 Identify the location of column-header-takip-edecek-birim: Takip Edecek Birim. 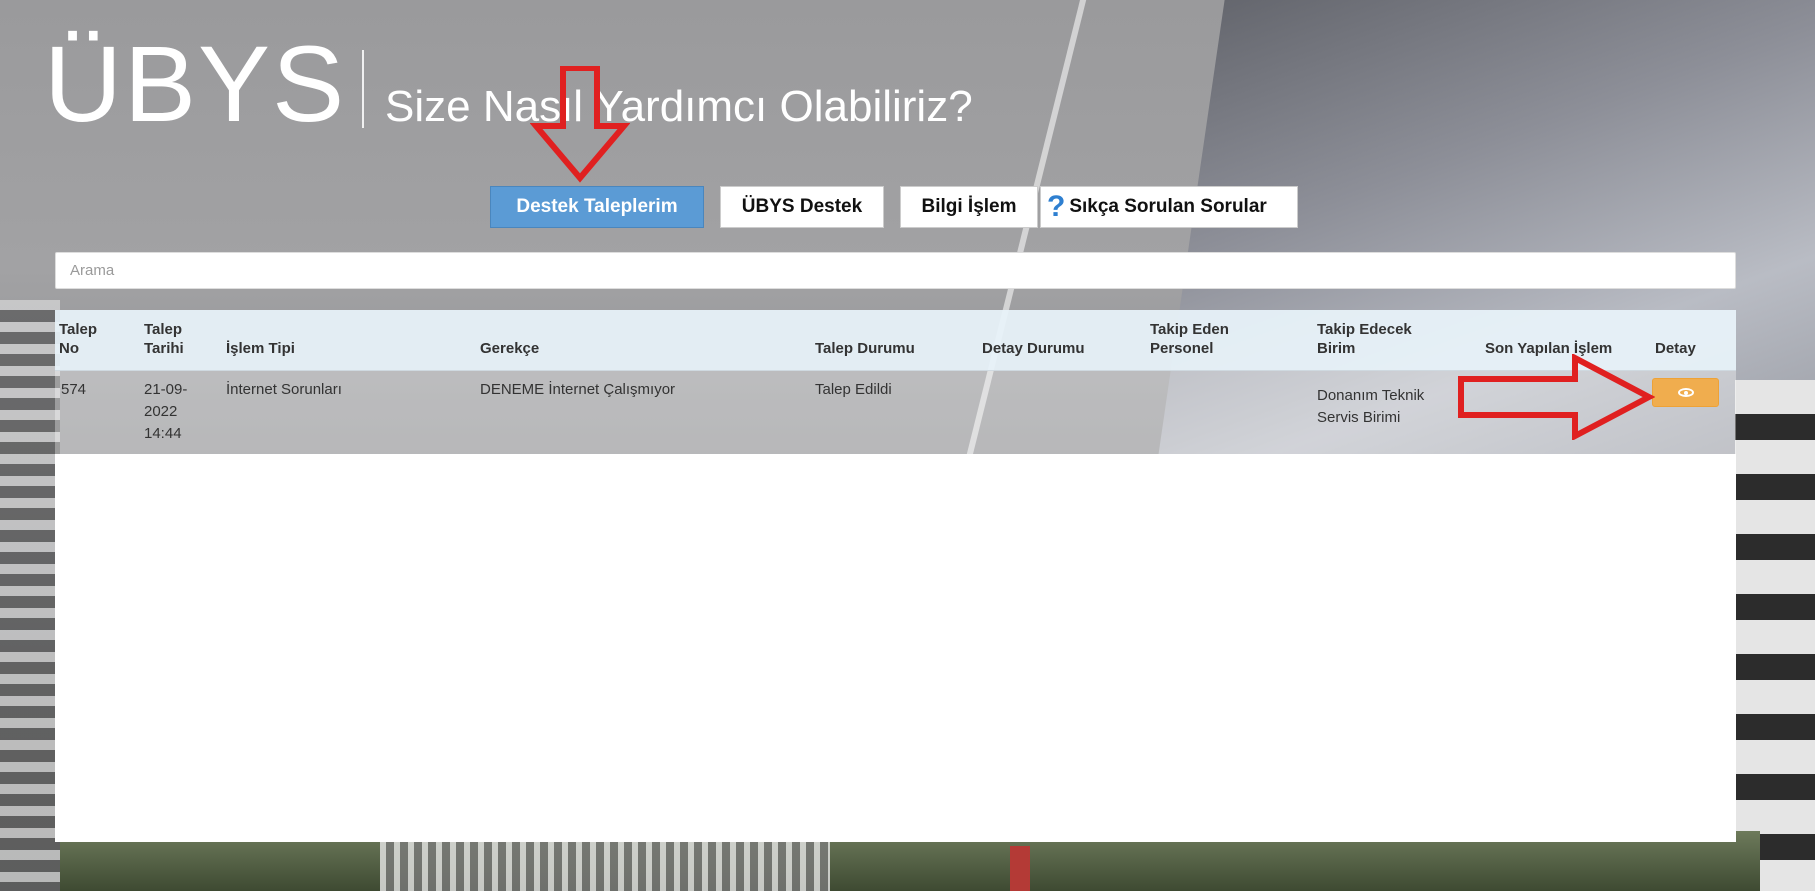
(1364, 339).